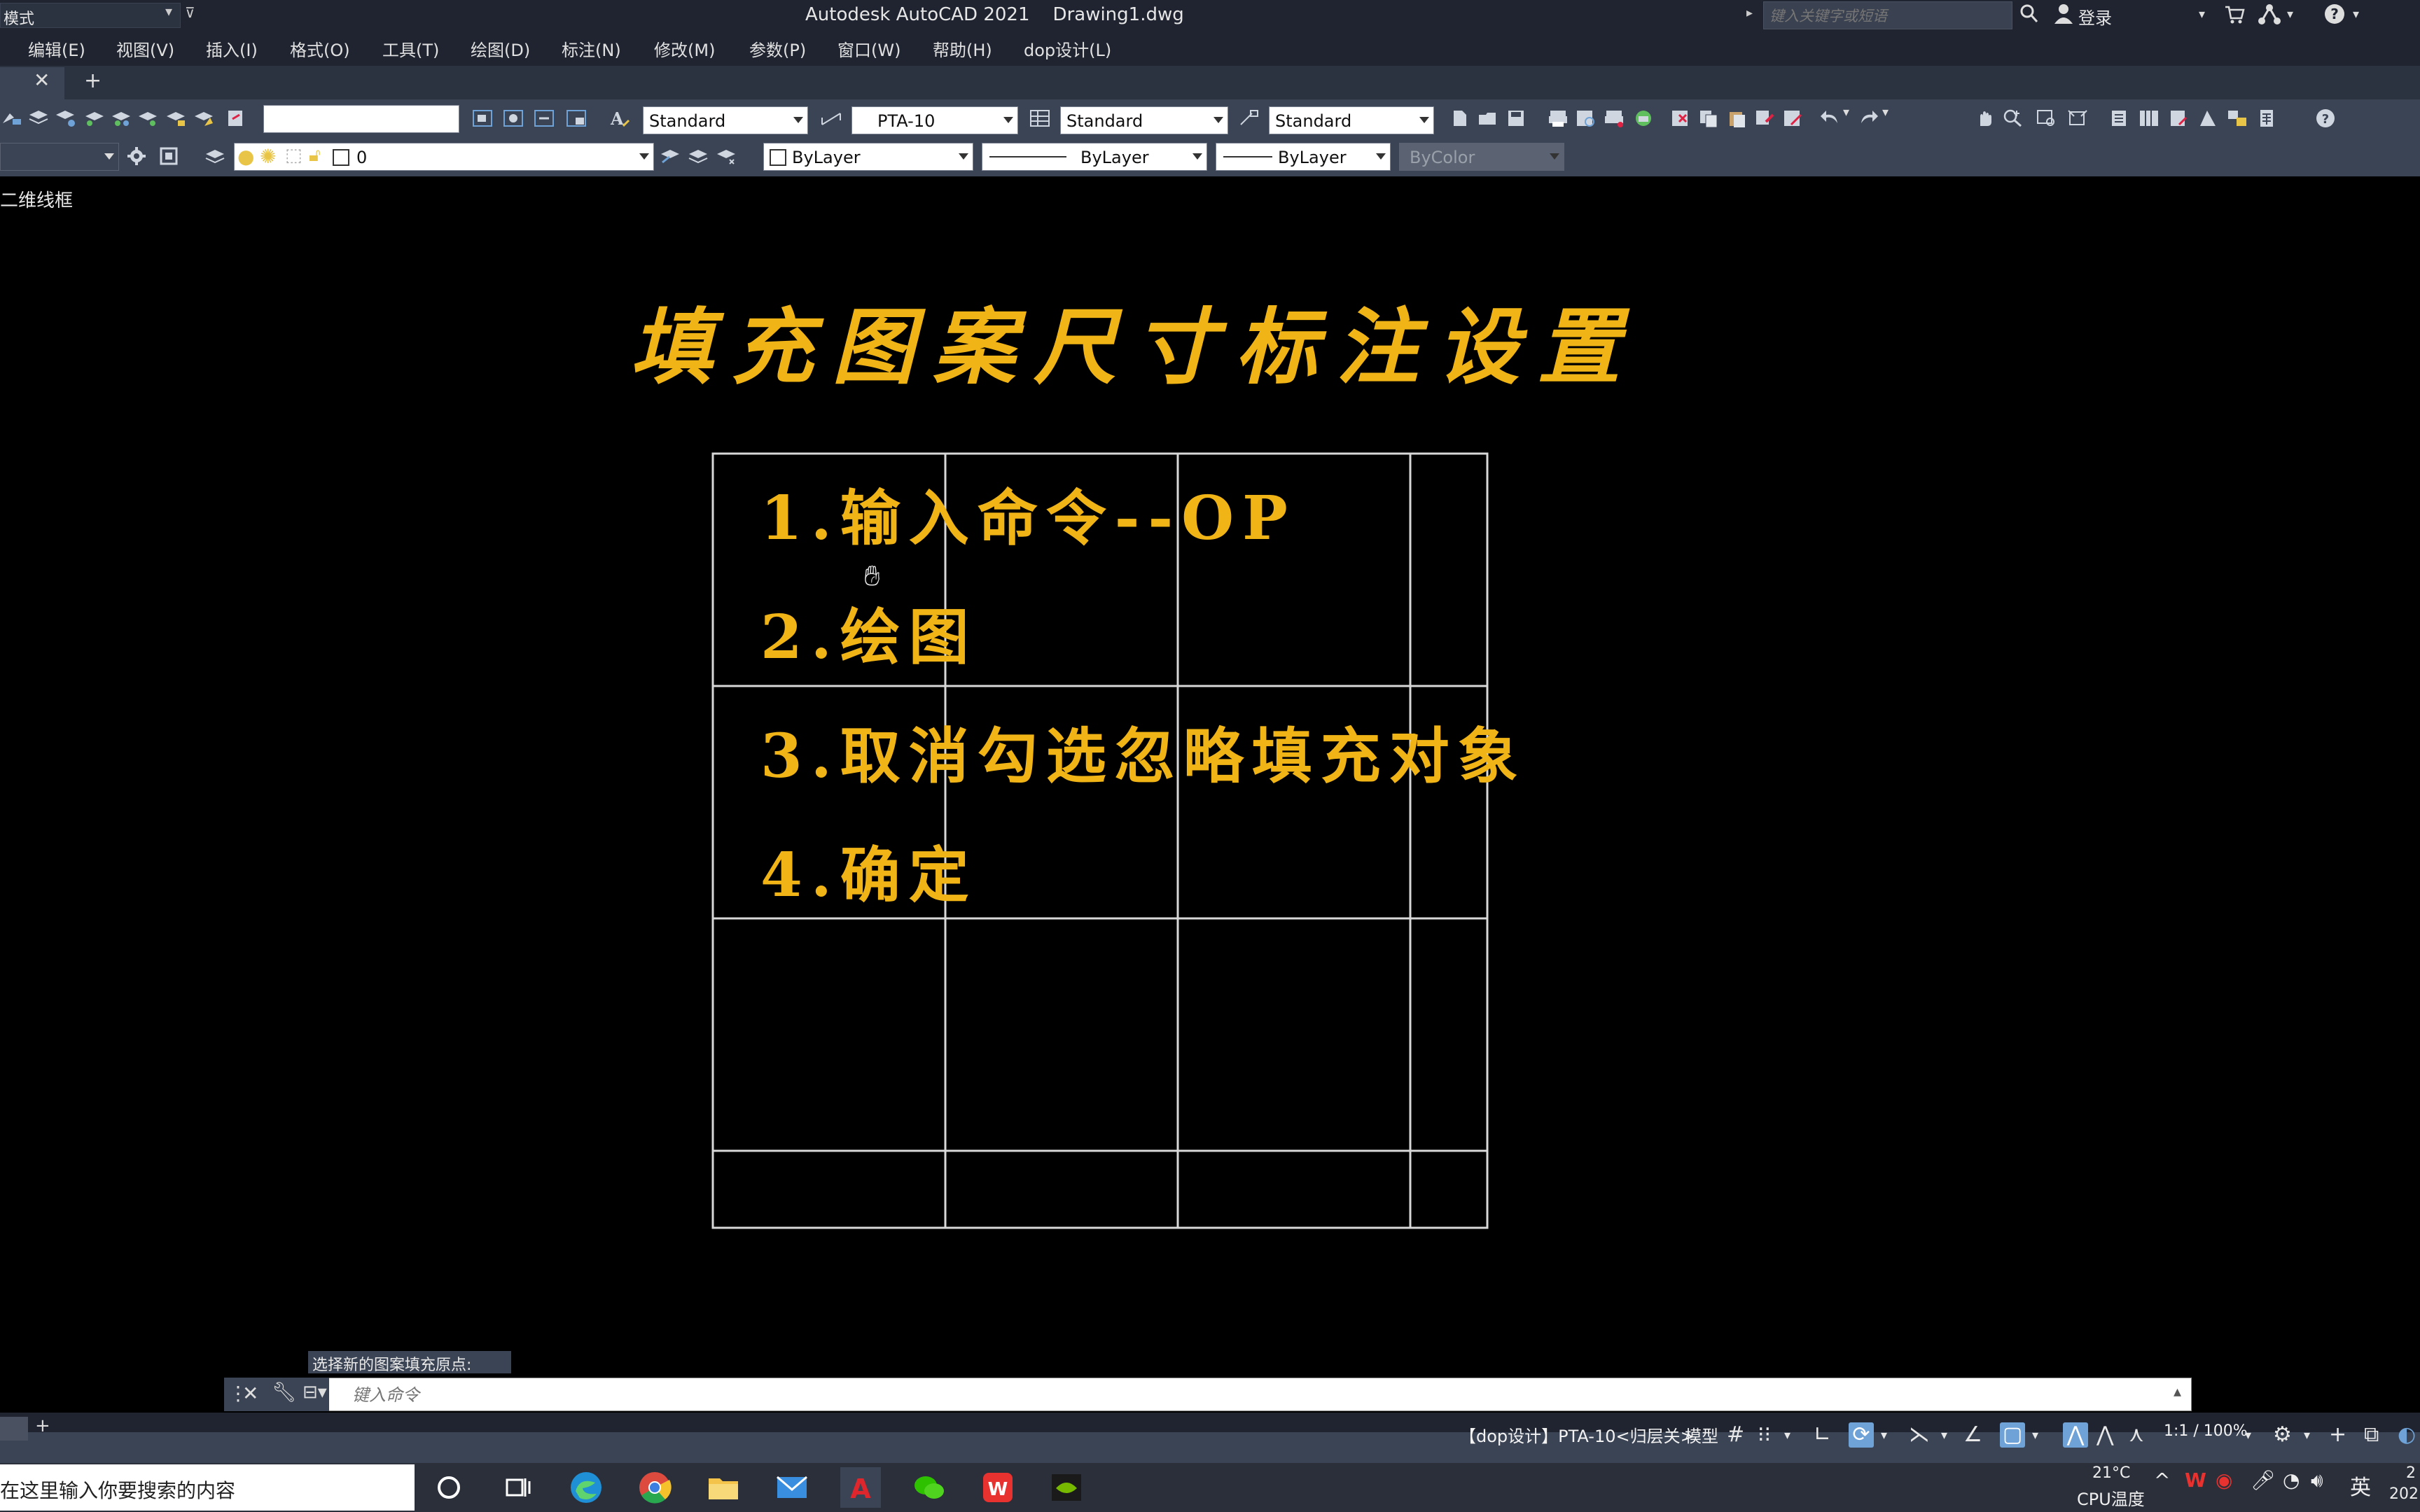 Image resolution: width=2420 pixels, height=1512 pixels. What do you see at coordinates (2012, 1435) in the screenshot?
I see `object-snap-icon: ▢` at bounding box center [2012, 1435].